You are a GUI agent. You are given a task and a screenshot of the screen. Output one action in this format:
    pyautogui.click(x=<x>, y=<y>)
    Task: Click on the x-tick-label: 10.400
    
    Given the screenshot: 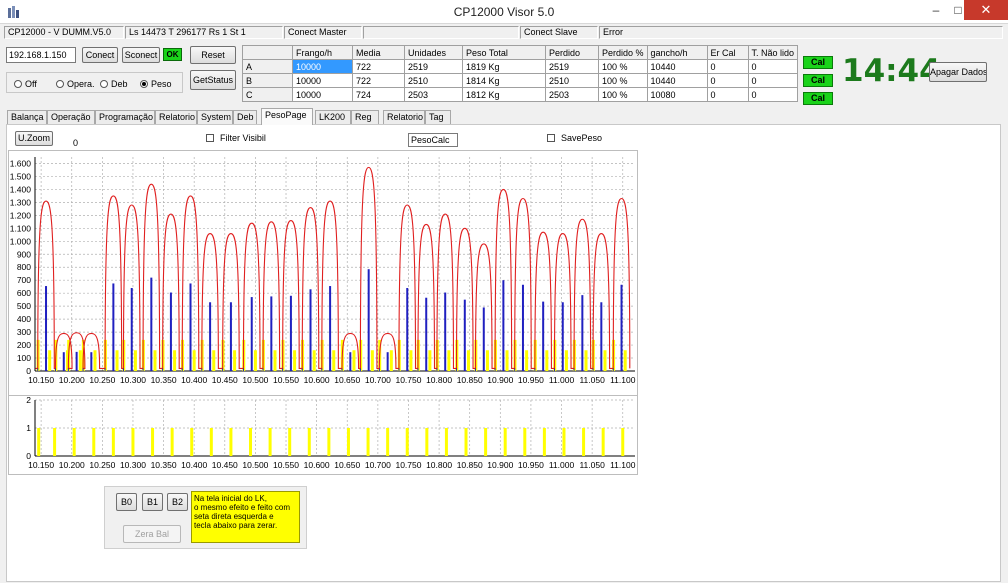 What is the action you would take?
    pyautogui.click(x=194, y=465)
    